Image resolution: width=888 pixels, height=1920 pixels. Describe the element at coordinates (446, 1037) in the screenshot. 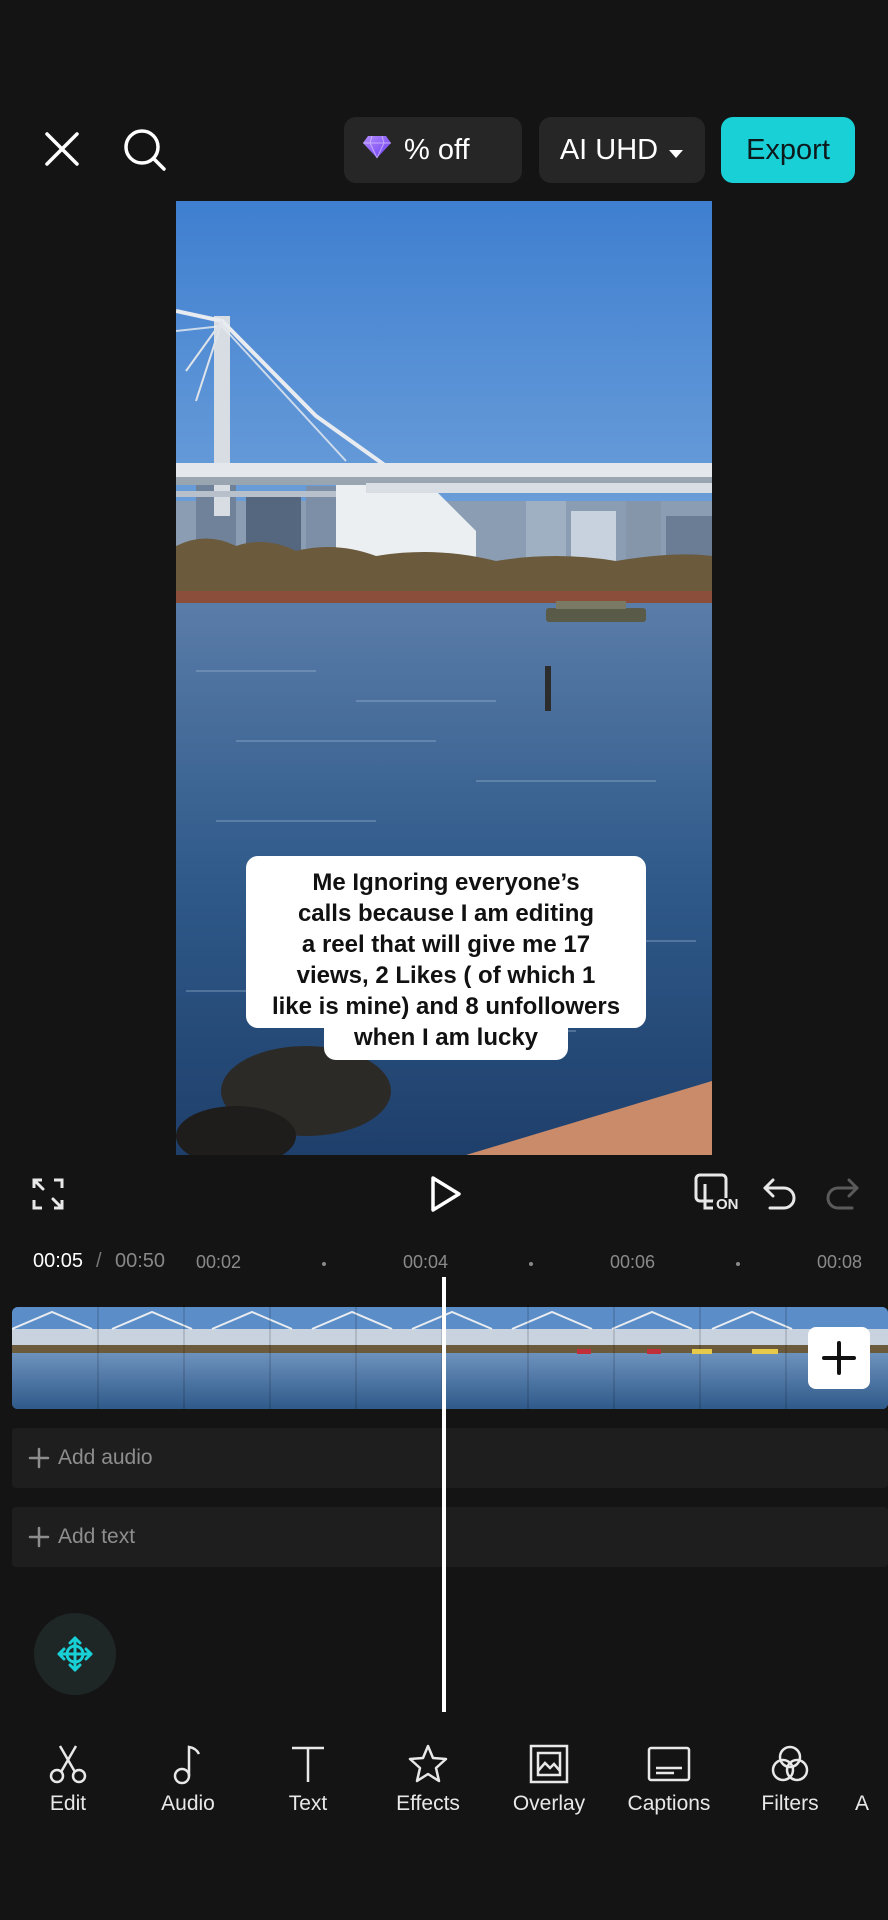

I see `caption-line-6: when I am lucky` at that location.